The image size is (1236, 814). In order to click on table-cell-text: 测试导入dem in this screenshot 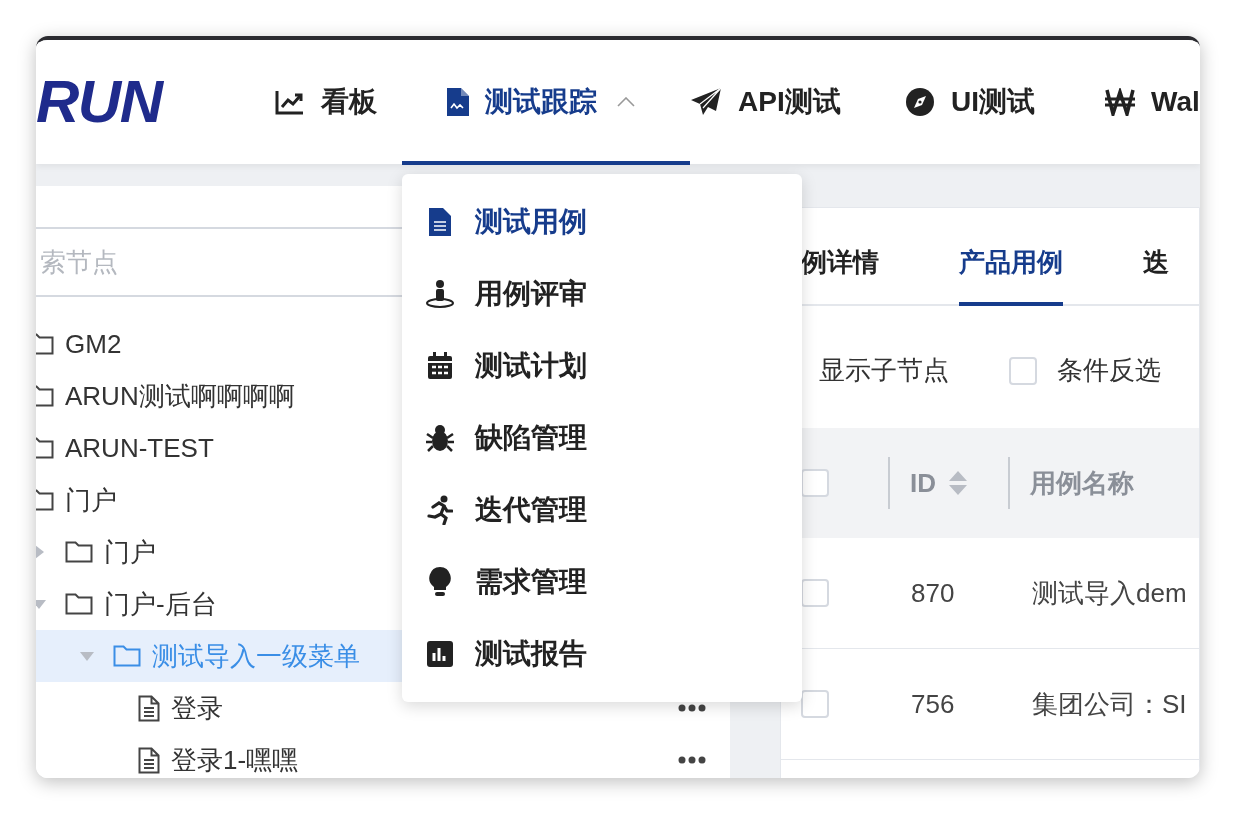, I will do `click(1109, 593)`.